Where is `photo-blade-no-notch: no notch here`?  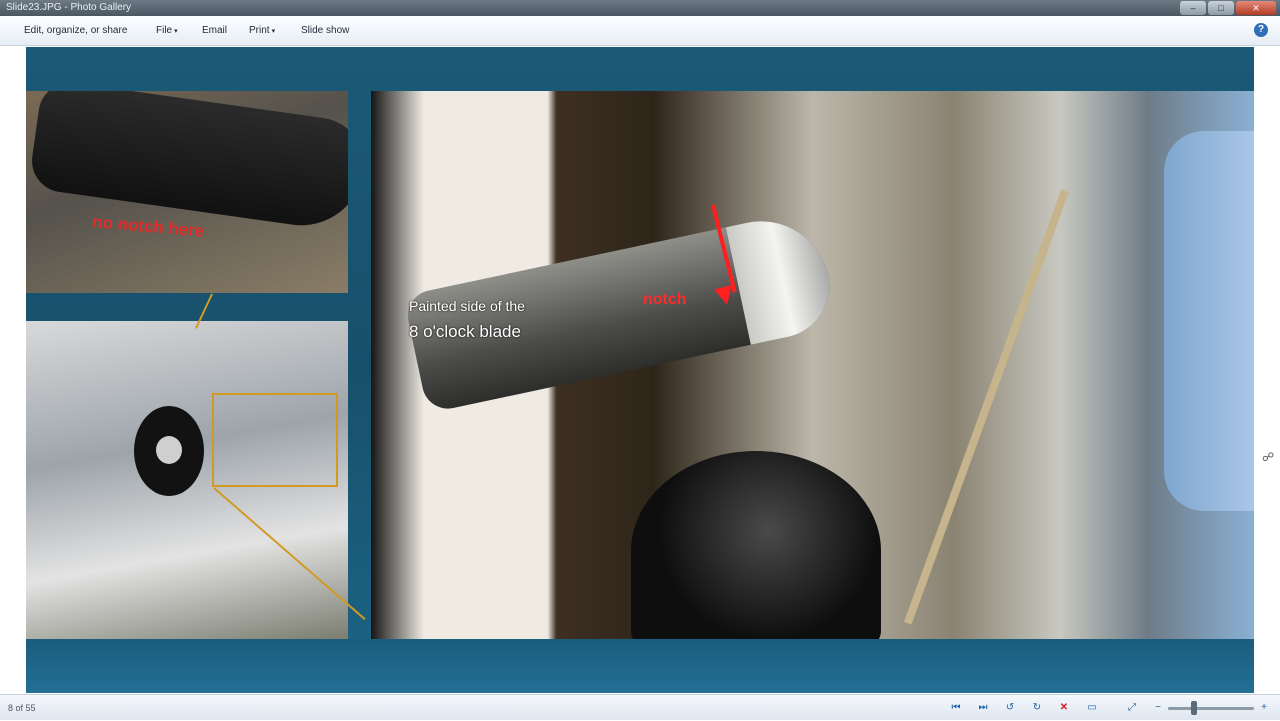 photo-blade-no-notch: no notch here is located at coordinates (187, 192).